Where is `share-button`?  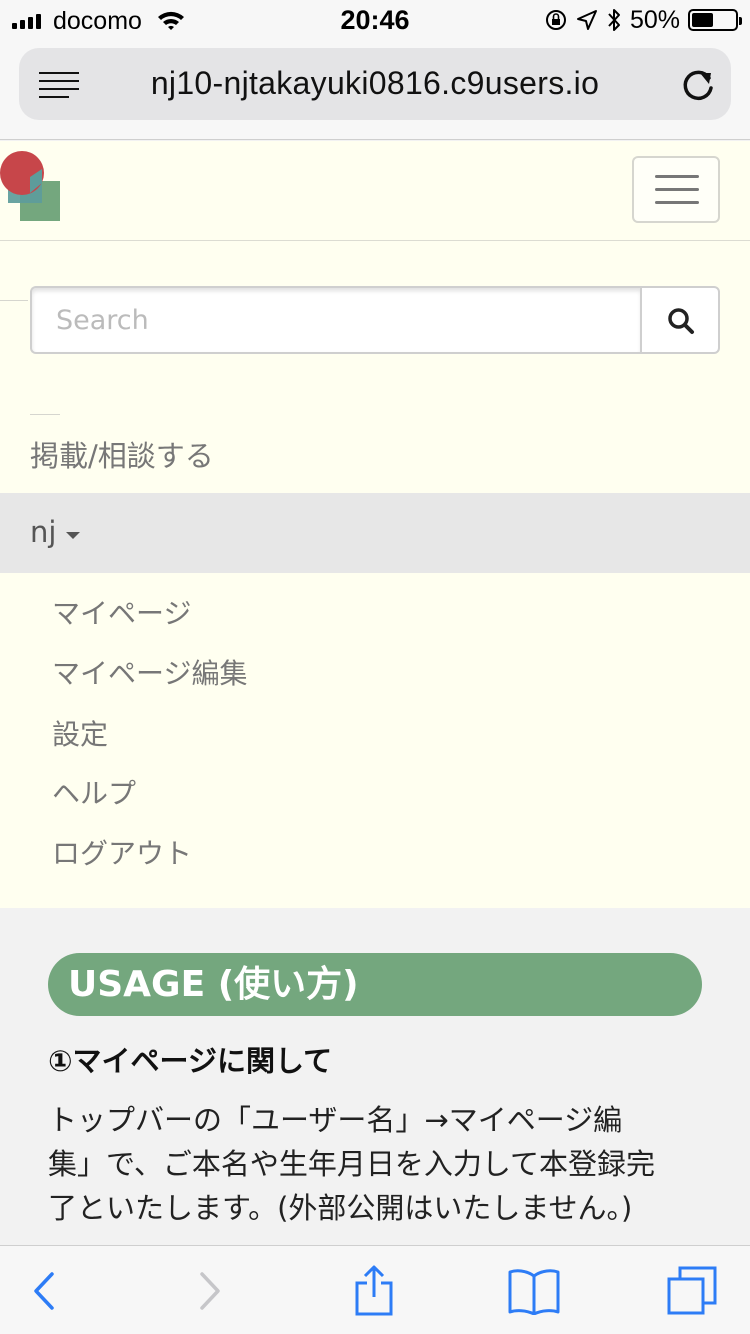 share-button is located at coordinates (374, 1290).